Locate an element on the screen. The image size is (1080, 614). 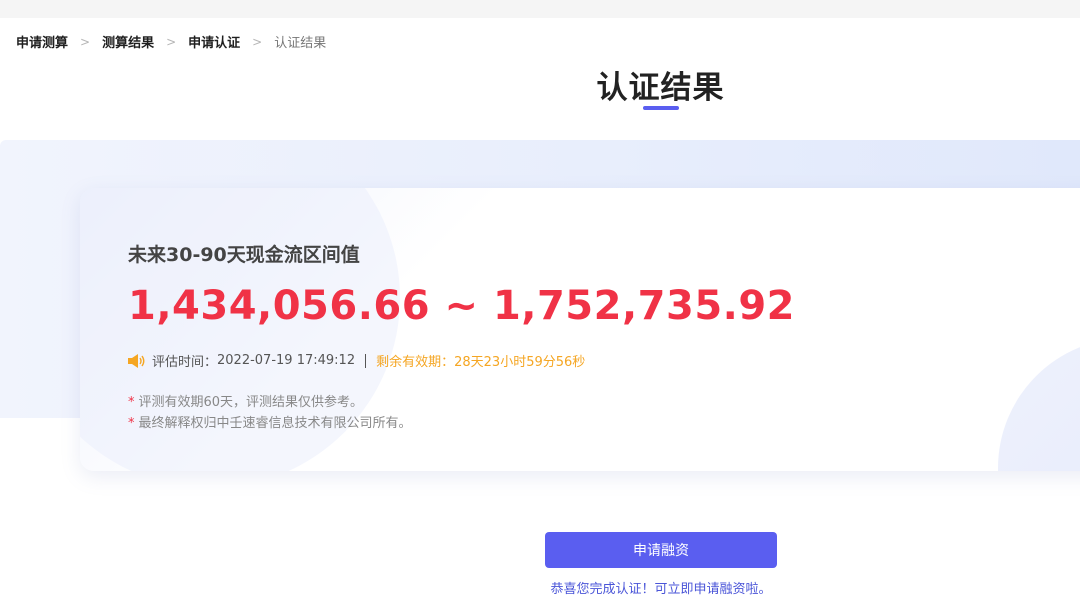
breadcrumb-item-apply-cert: 申请认证 is located at coordinates (214, 41).